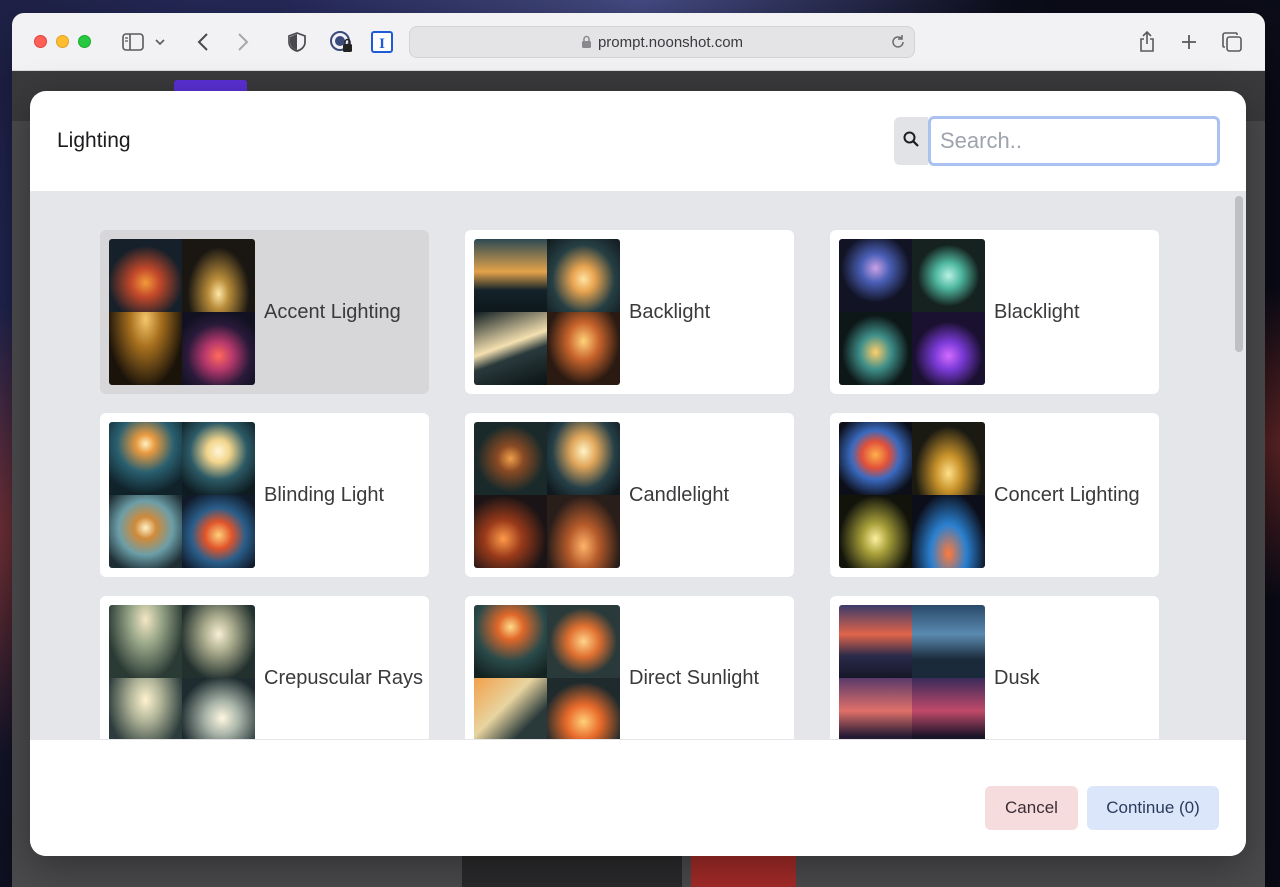 The height and width of the screenshot is (887, 1280). I want to click on cancel-button: Cancel, so click(1031, 808).